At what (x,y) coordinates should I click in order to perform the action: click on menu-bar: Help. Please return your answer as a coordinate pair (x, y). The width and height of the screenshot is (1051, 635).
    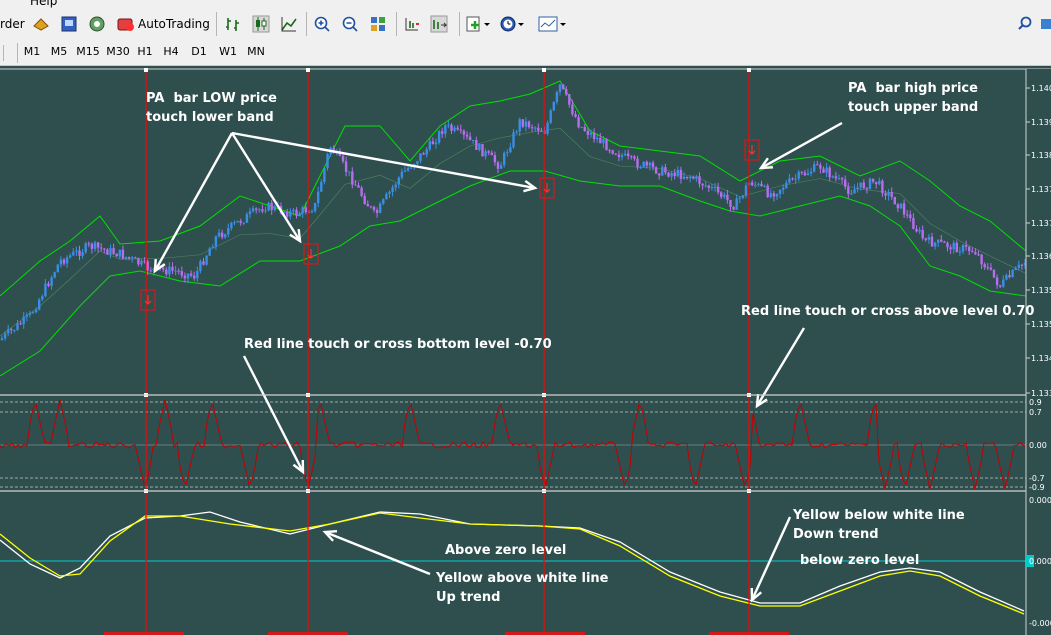
    Looking at the image, I should click on (525, 4).